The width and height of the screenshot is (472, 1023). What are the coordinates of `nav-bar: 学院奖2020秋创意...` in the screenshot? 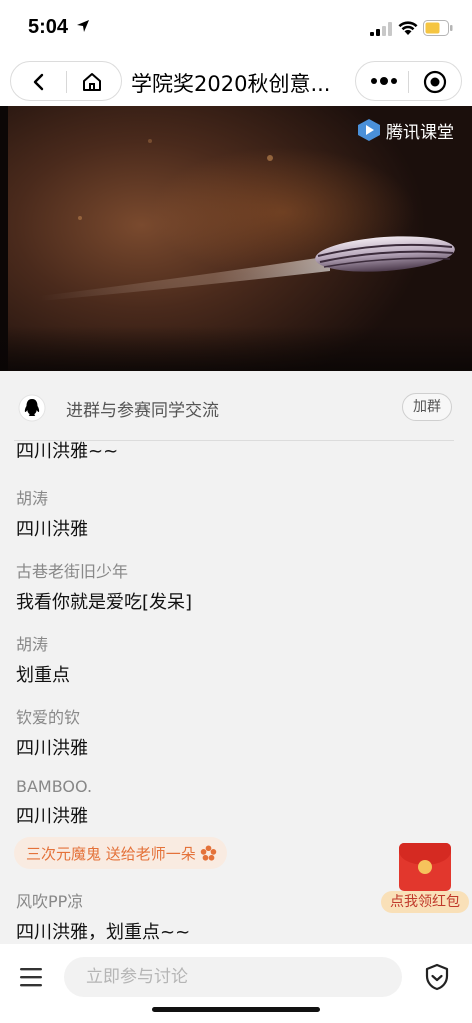 It's located at (236, 81).